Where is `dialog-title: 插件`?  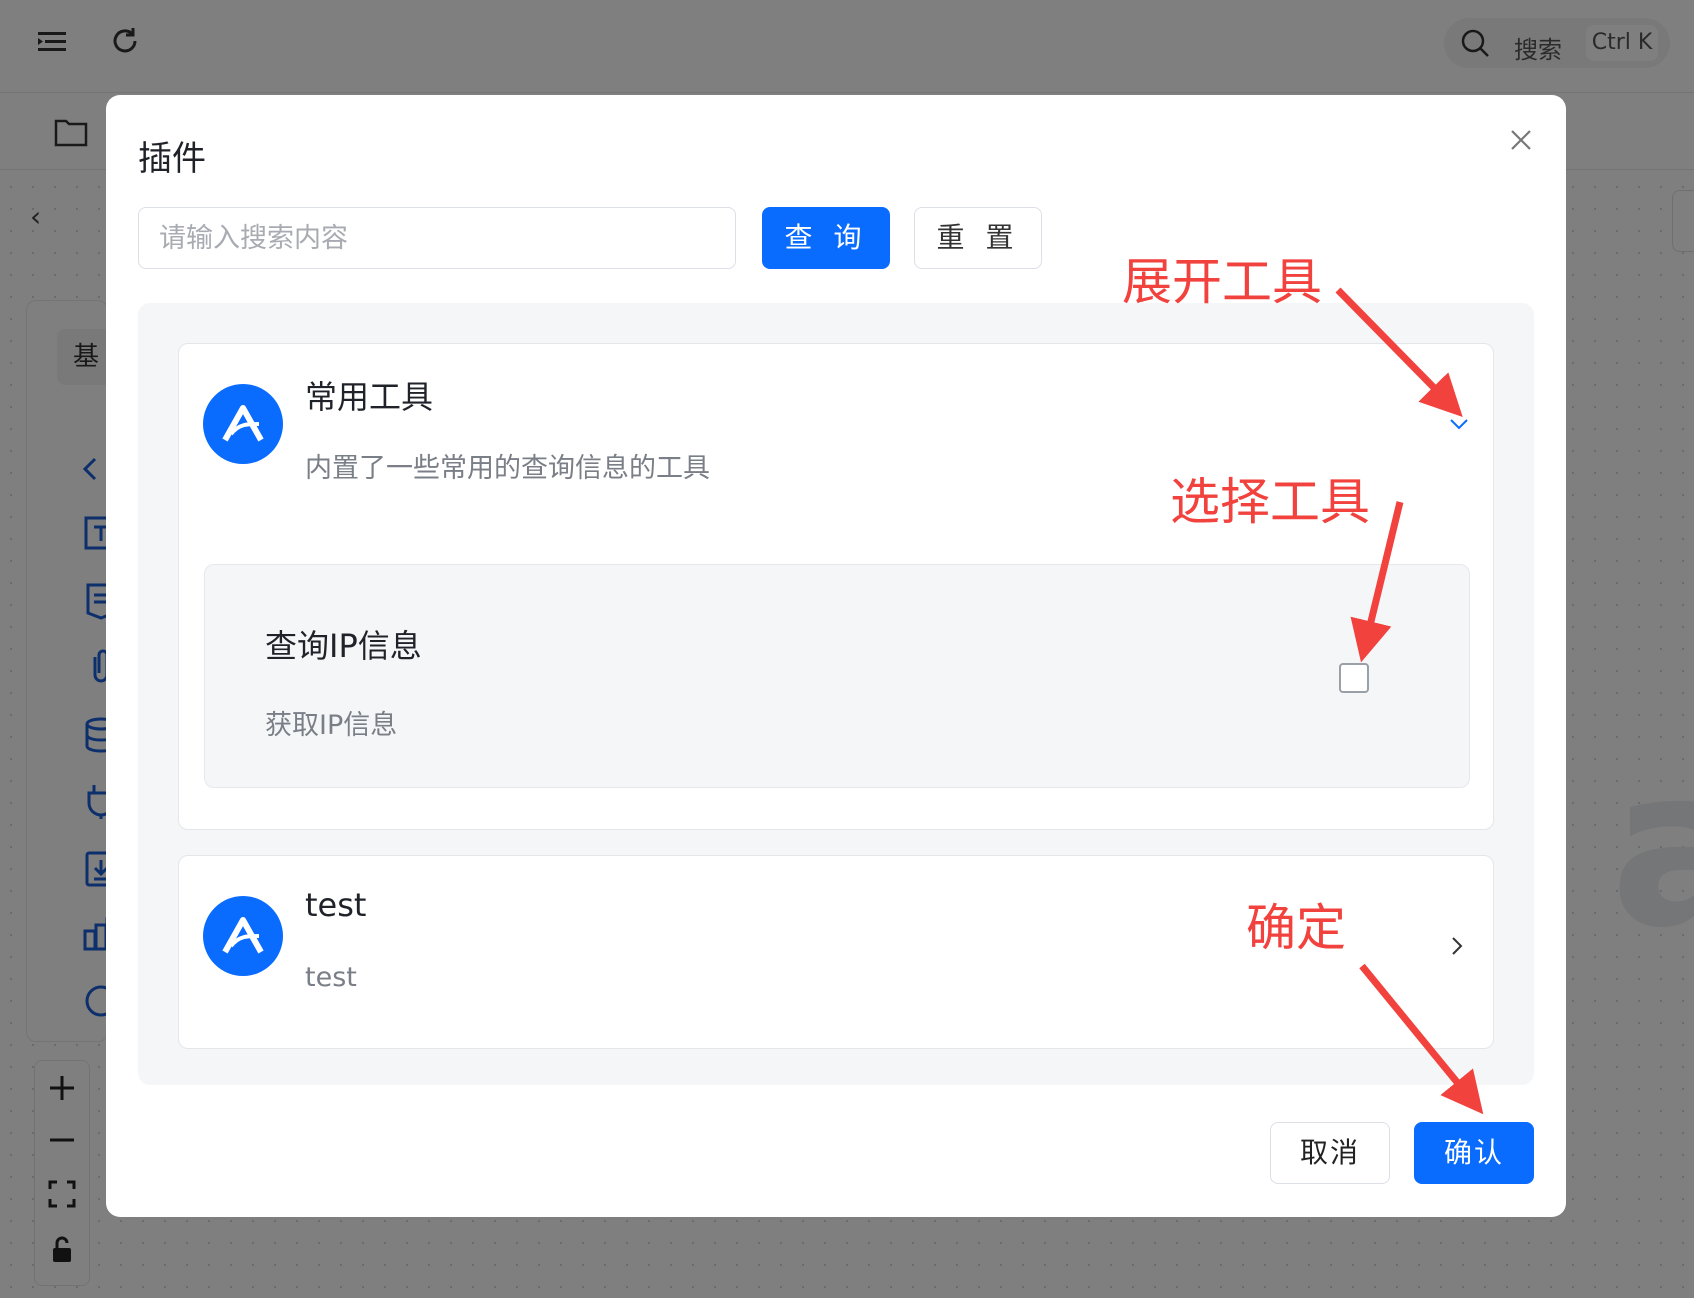 dialog-title: 插件 is located at coordinates (172, 159).